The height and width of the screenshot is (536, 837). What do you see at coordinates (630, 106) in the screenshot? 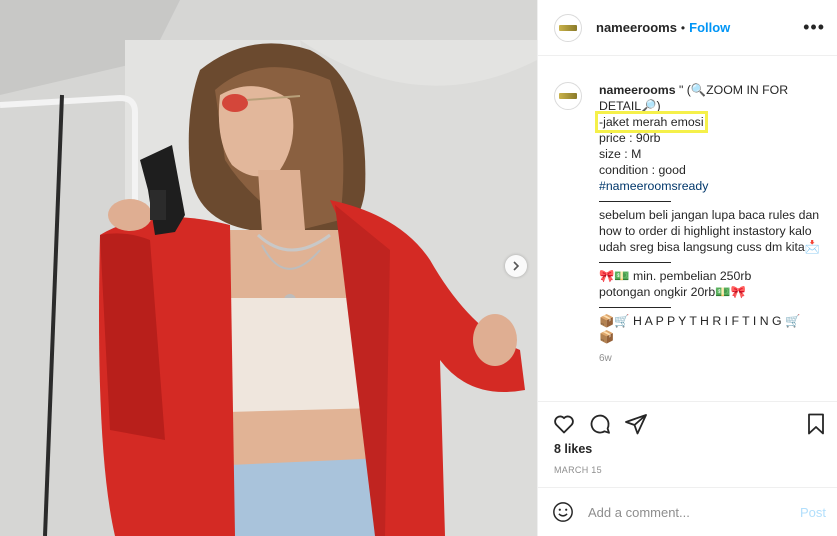
I see `caption-line-2: DETAIL🔎)` at bounding box center [630, 106].